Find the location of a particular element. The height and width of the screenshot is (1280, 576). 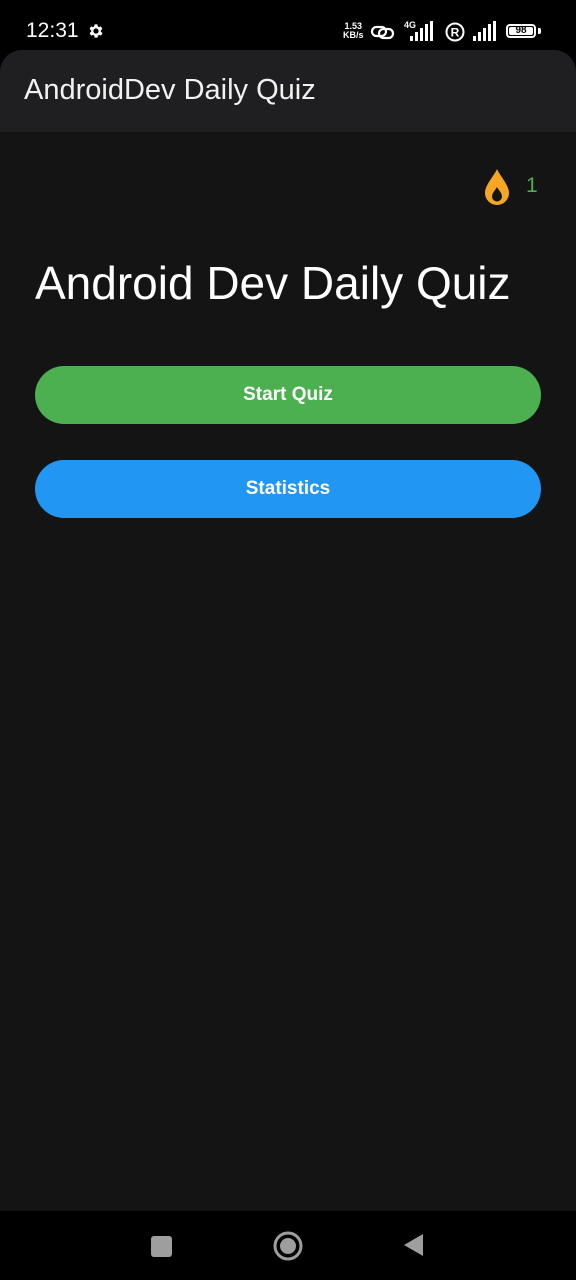

app-bar: AndroidDev Daily Quiz is located at coordinates (288, 91).